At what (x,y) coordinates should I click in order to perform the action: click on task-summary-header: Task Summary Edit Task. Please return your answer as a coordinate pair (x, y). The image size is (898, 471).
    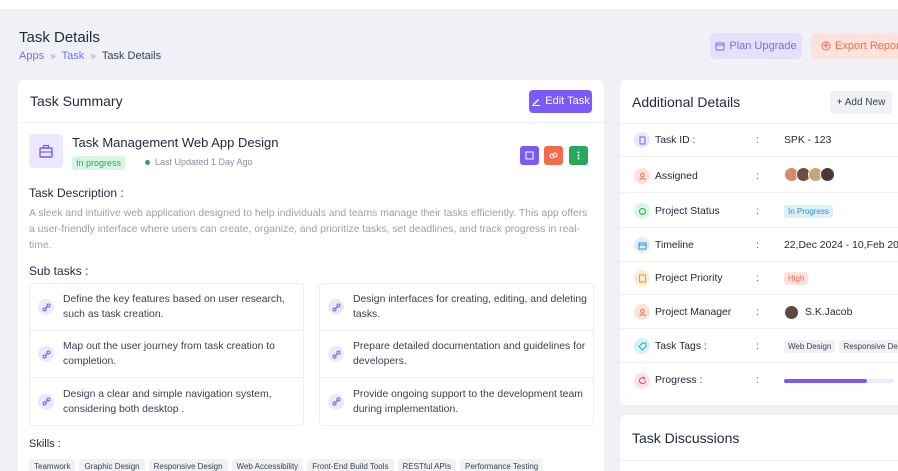
    Looking at the image, I should click on (311, 101).